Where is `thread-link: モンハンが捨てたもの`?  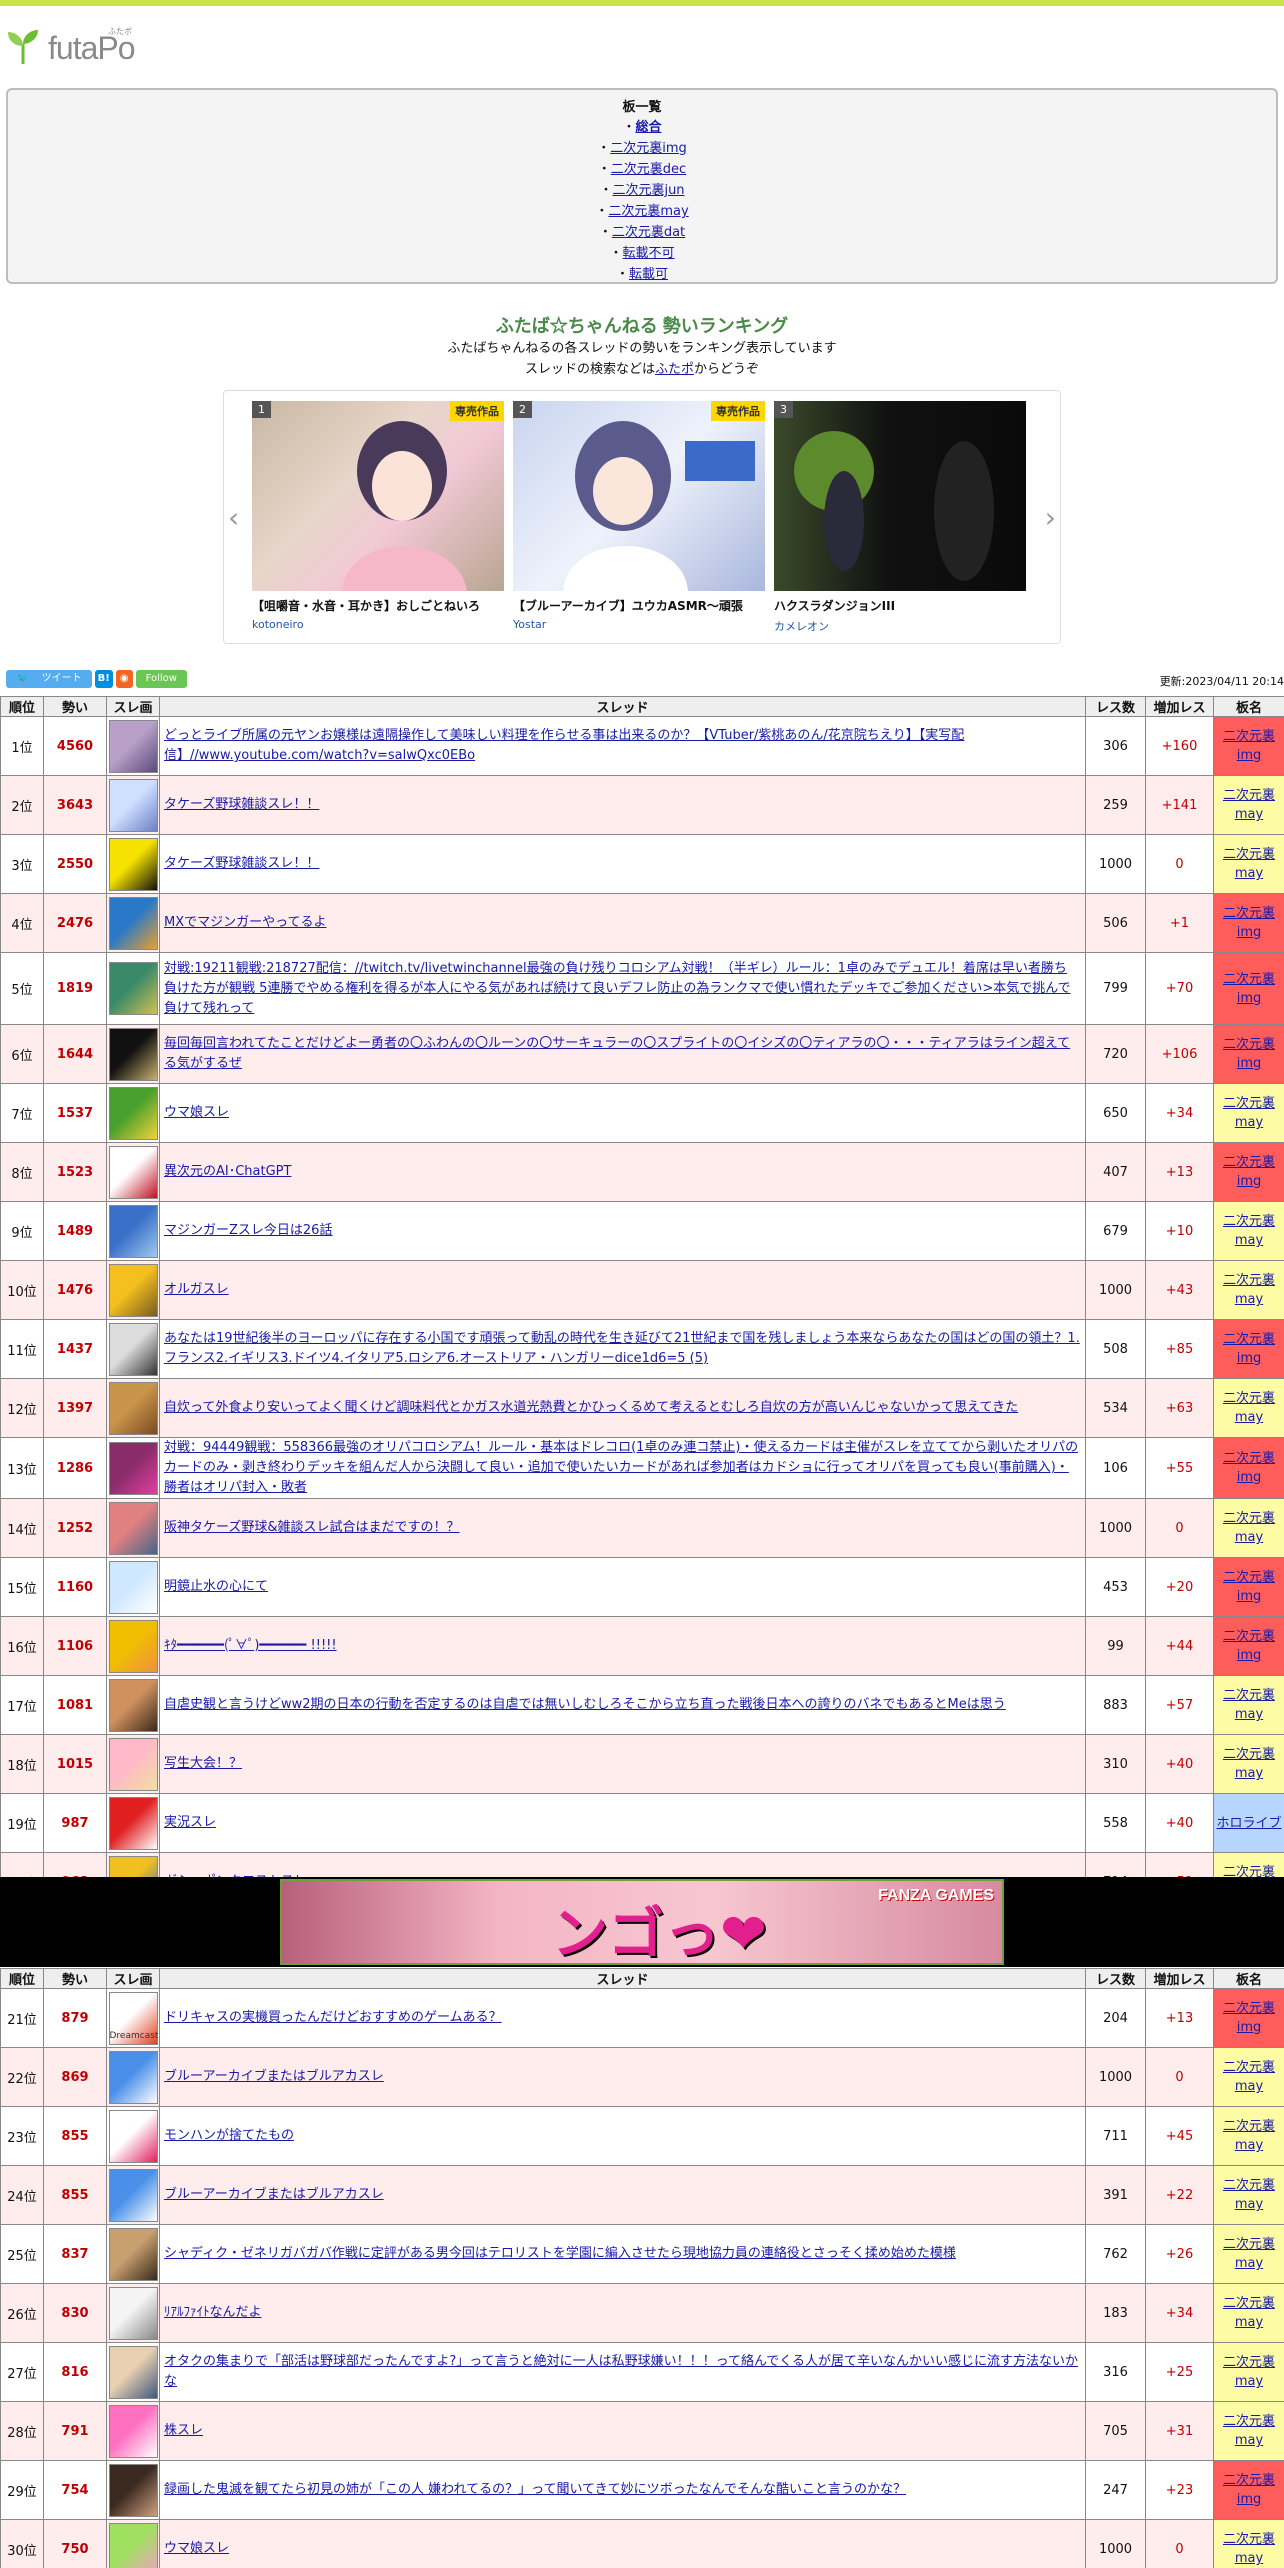
thread-link: モンハンが捨てたもの is located at coordinates (229, 2135).